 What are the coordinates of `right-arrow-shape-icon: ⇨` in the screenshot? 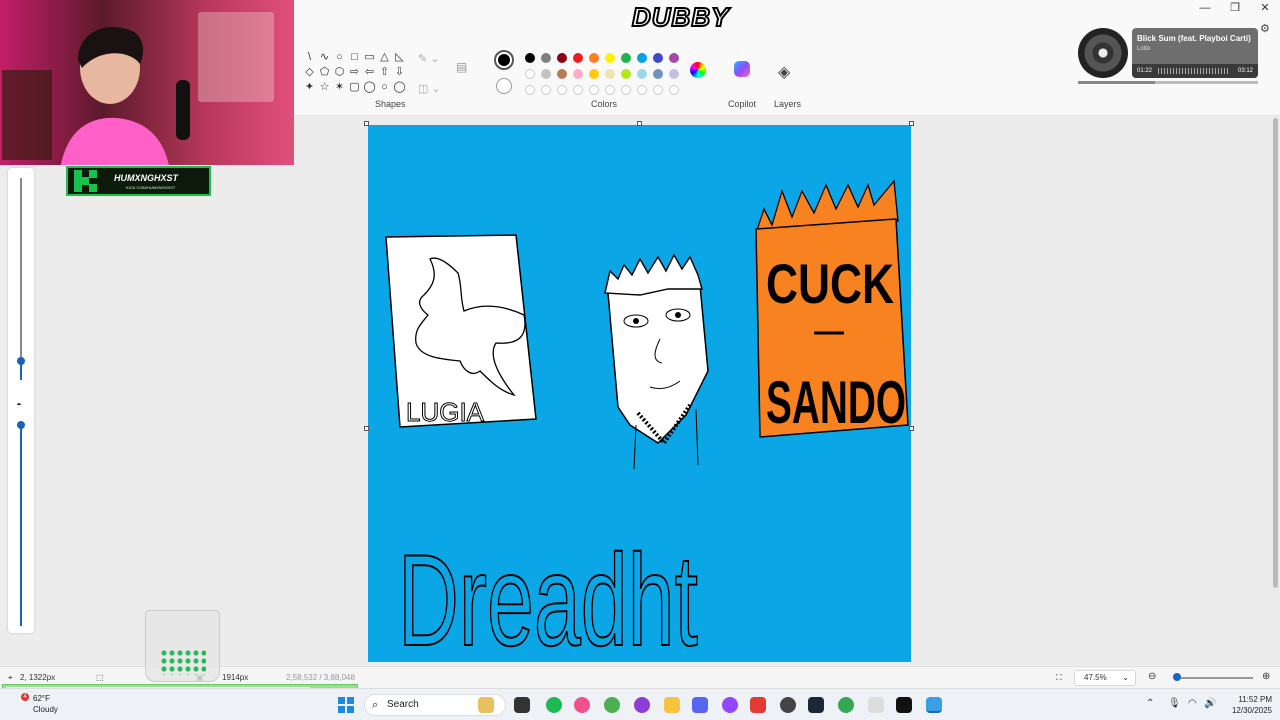 It's located at (354, 72).